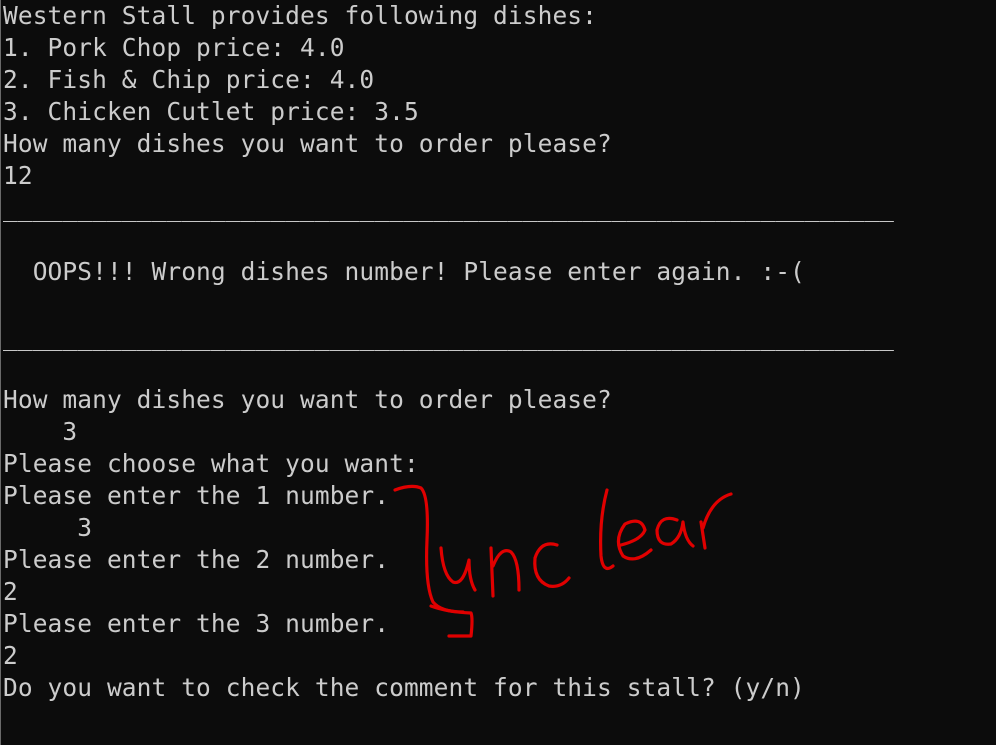 The height and width of the screenshot is (745, 996). I want to click on console-line: Please enter the 2 number., so click(196, 559).